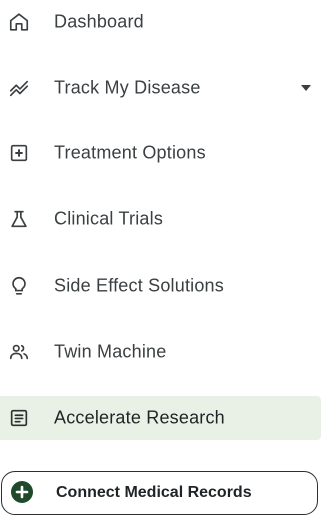  I want to click on connect-medical-records-button: Connect Medical Records, so click(159, 493).